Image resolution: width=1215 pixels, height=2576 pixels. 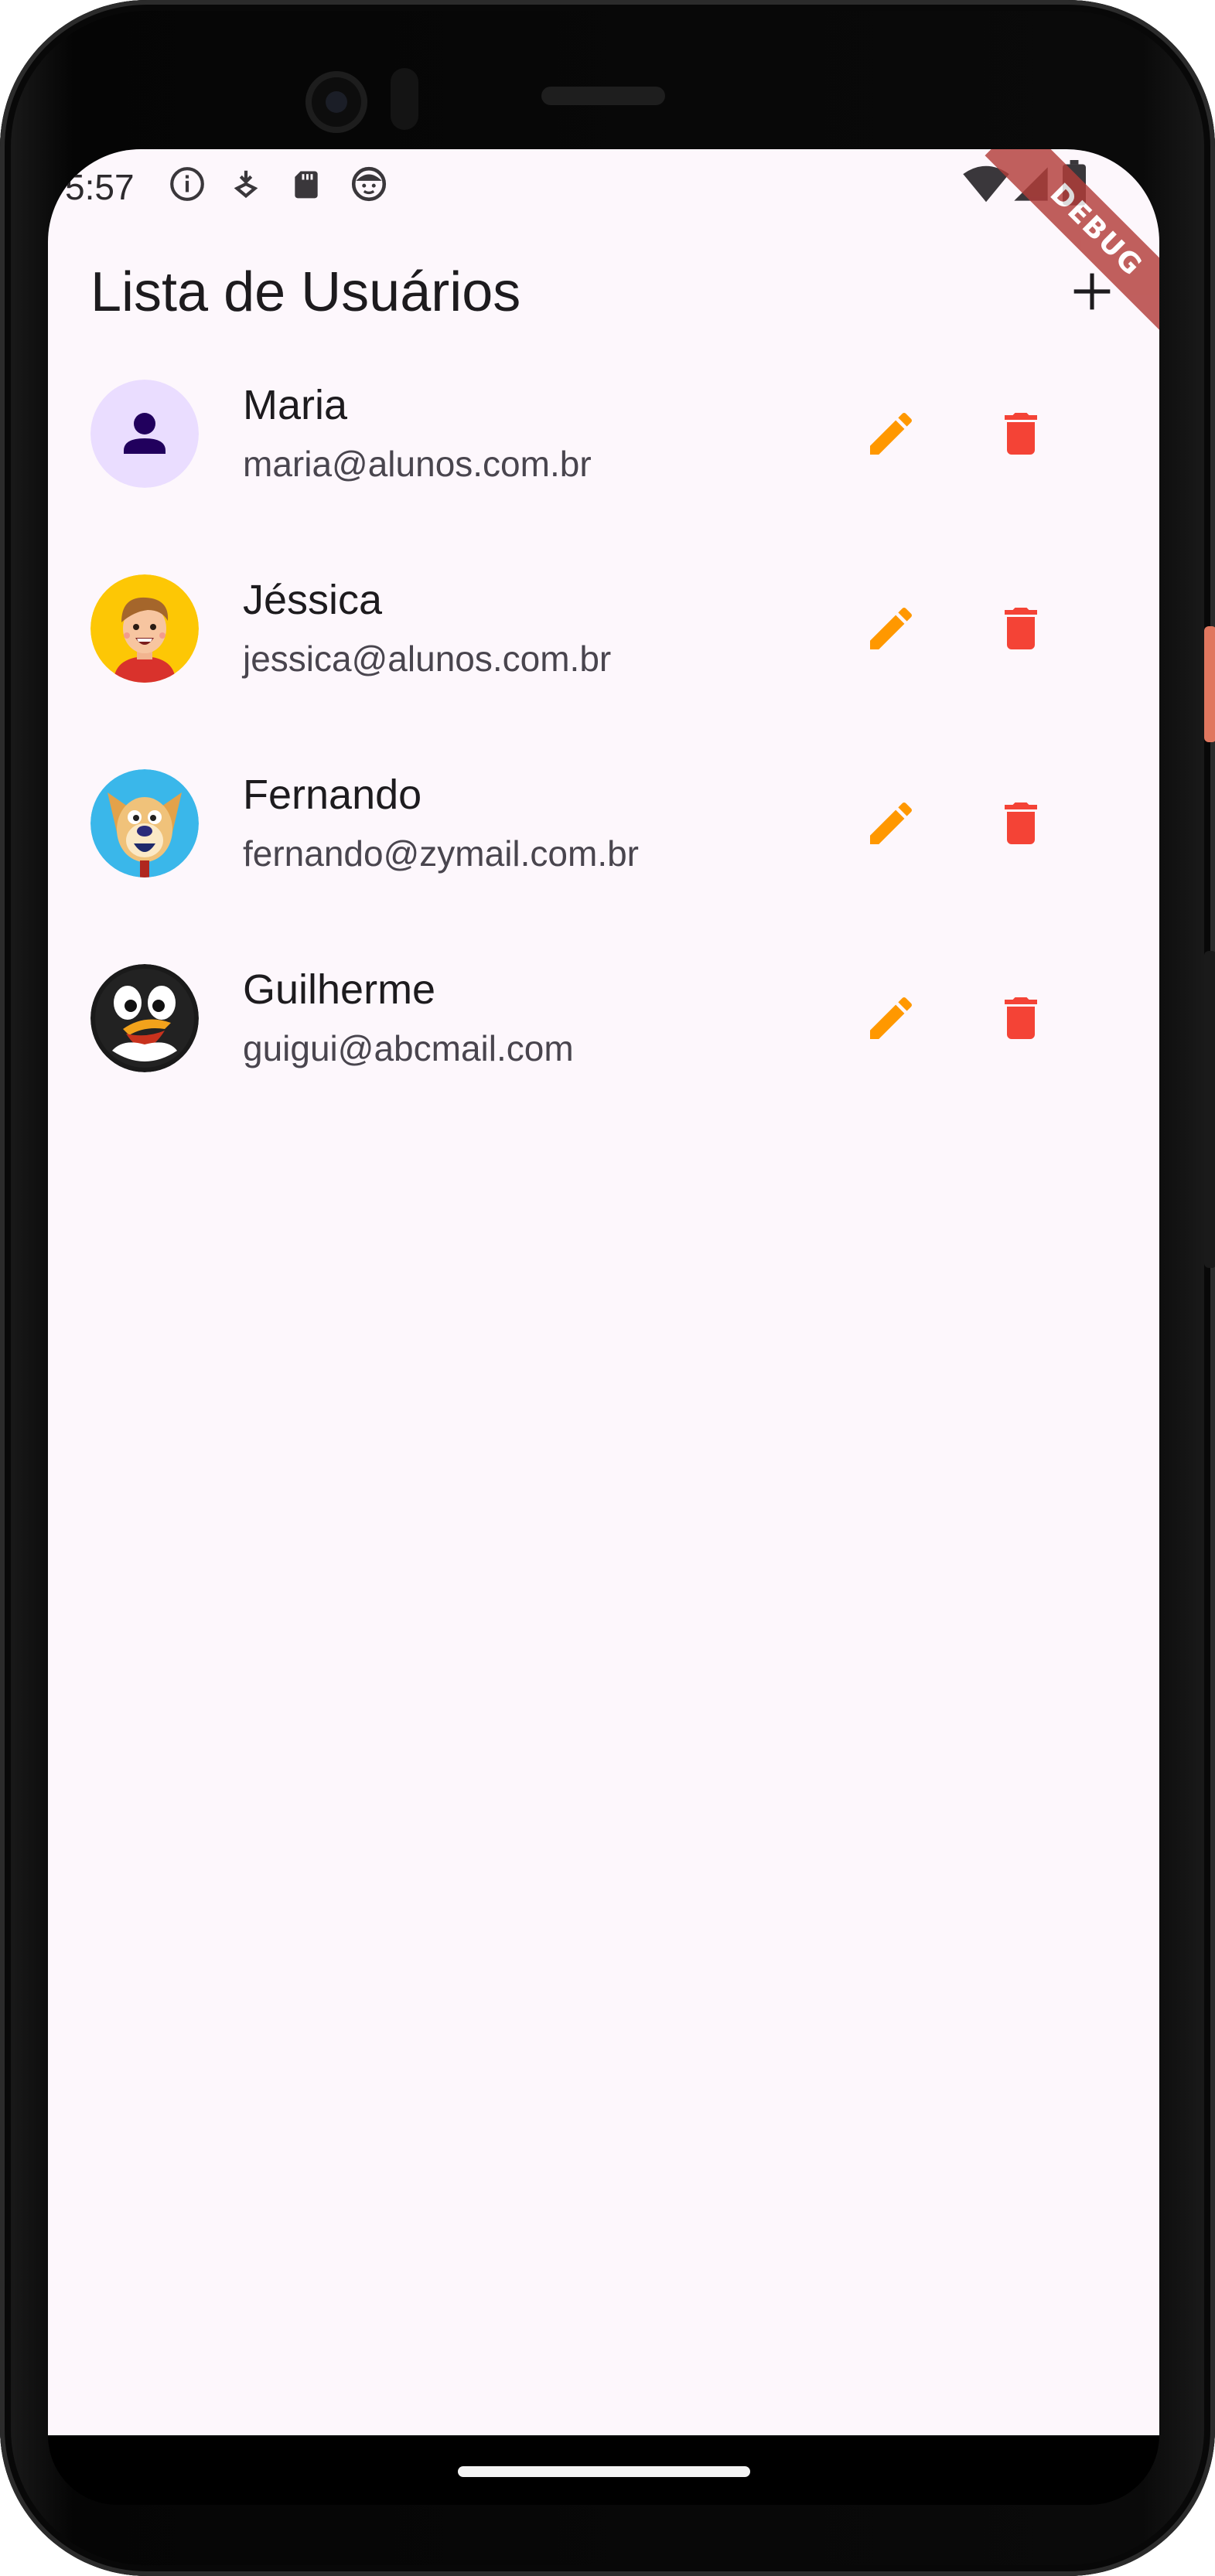 What do you see at coordinates (295, 405) in the screenshot?
I see `user-name: Maria` at bounding box center [295, 405].